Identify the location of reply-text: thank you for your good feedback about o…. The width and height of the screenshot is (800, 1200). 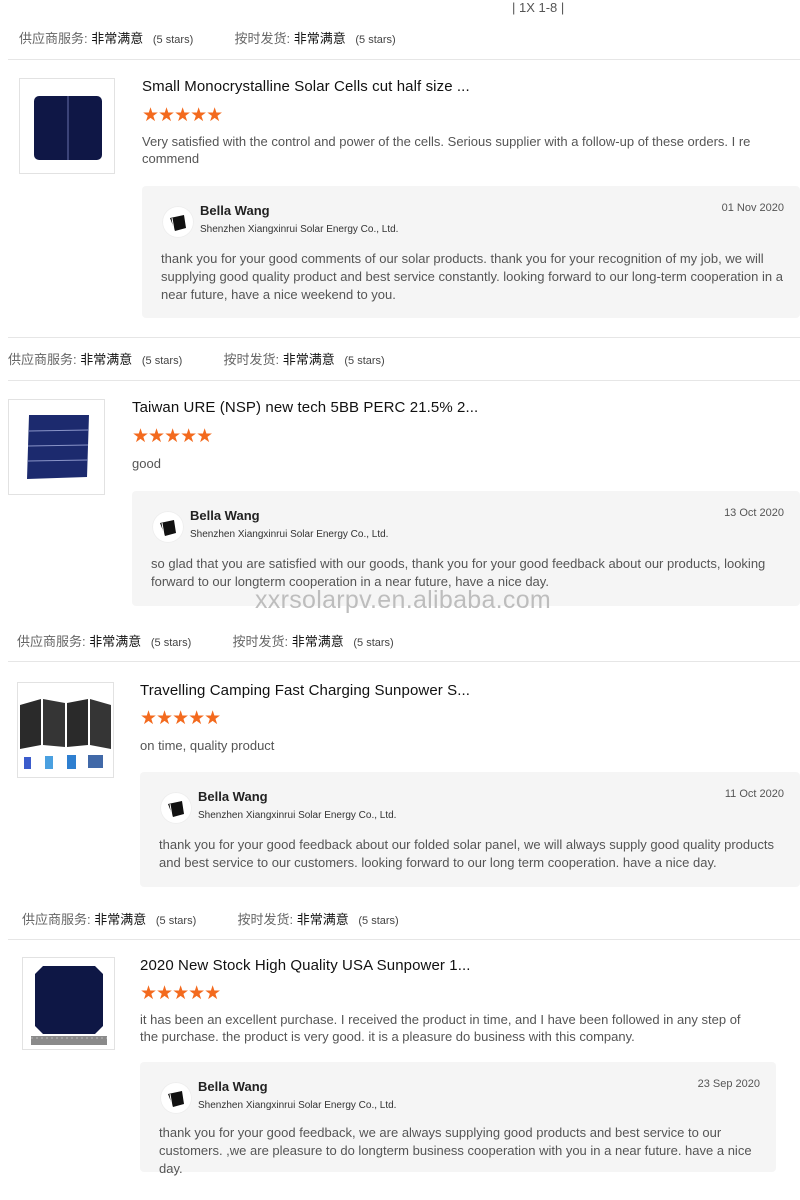
(466, 853).